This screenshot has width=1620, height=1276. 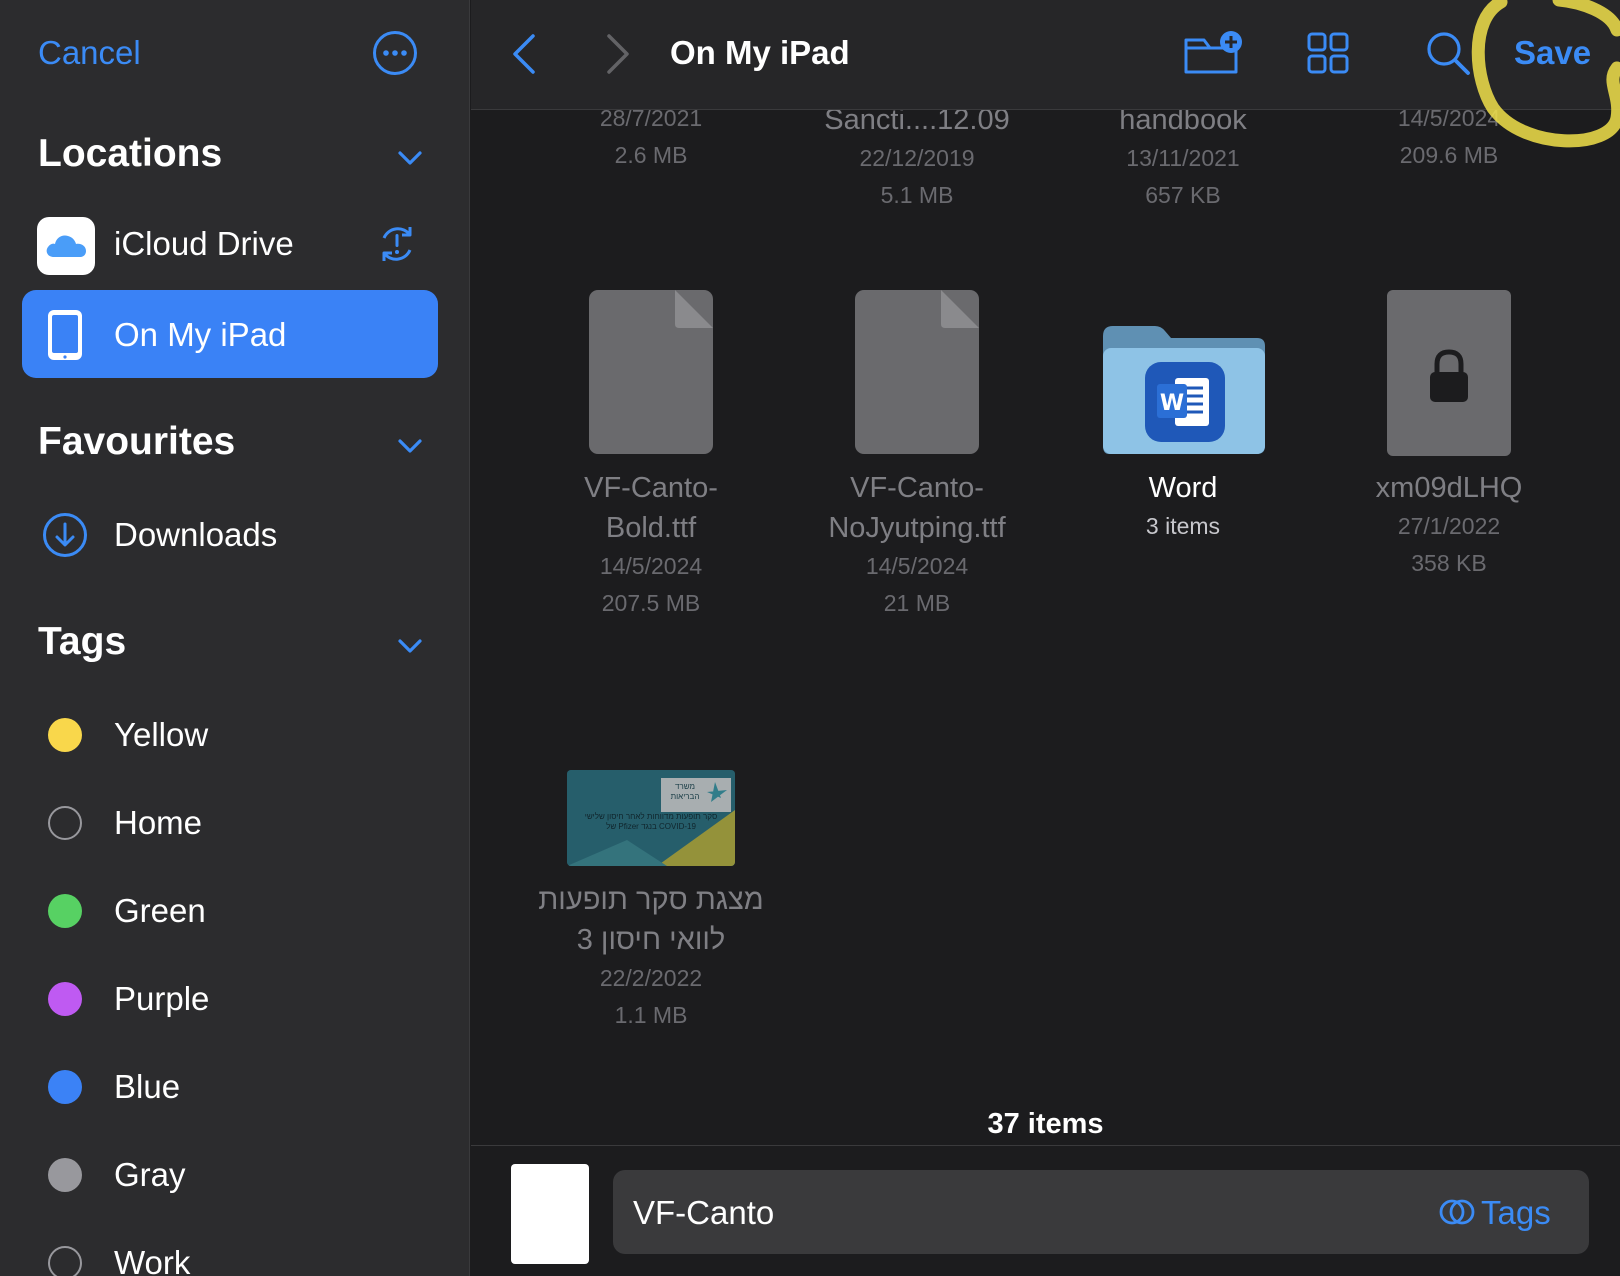 What do you see at coordinates (1183, 488) in the screenshot?
I see `folder-name: Word` at bounding box center [1183, 488].